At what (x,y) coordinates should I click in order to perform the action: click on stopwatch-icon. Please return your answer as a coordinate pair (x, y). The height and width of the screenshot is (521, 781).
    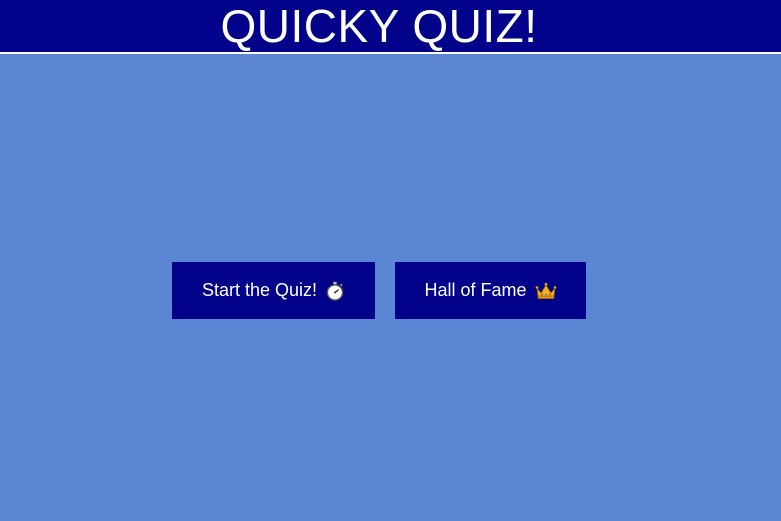
    Looking at the image, I should click on (335, 291).